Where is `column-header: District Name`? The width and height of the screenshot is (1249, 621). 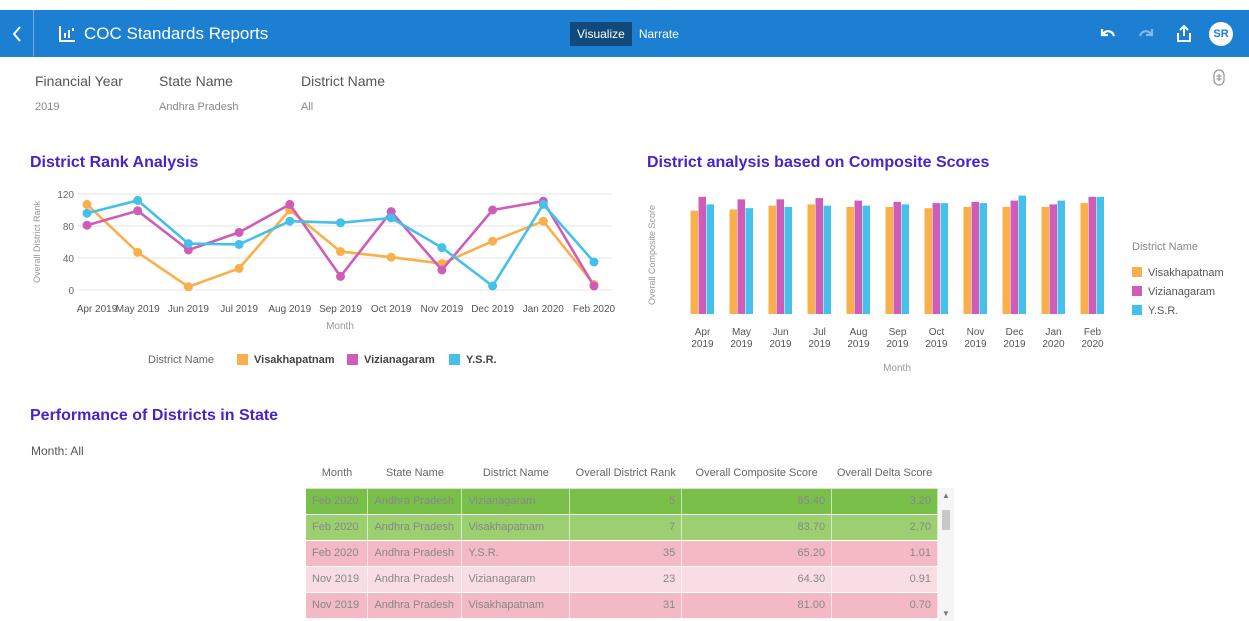 column-header: District Name is located at coordinates (515, 474).